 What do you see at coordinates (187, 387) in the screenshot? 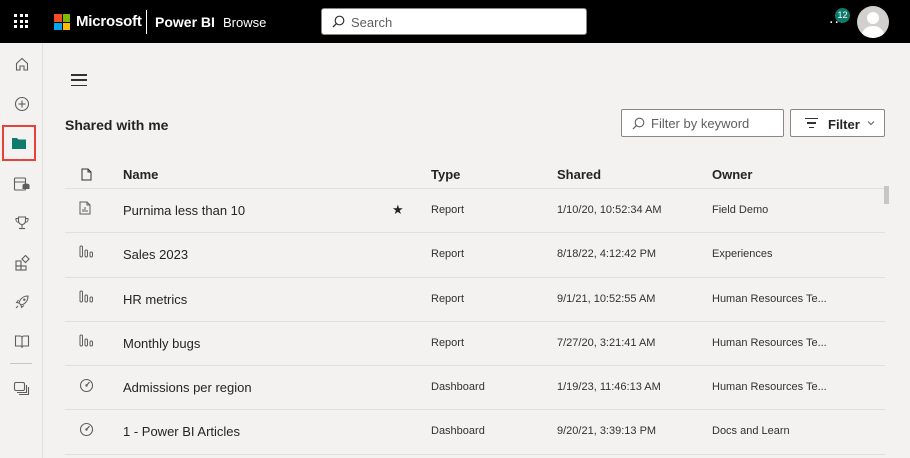
I see `item-name: Admissions per region` at bounding box center [187, 387].